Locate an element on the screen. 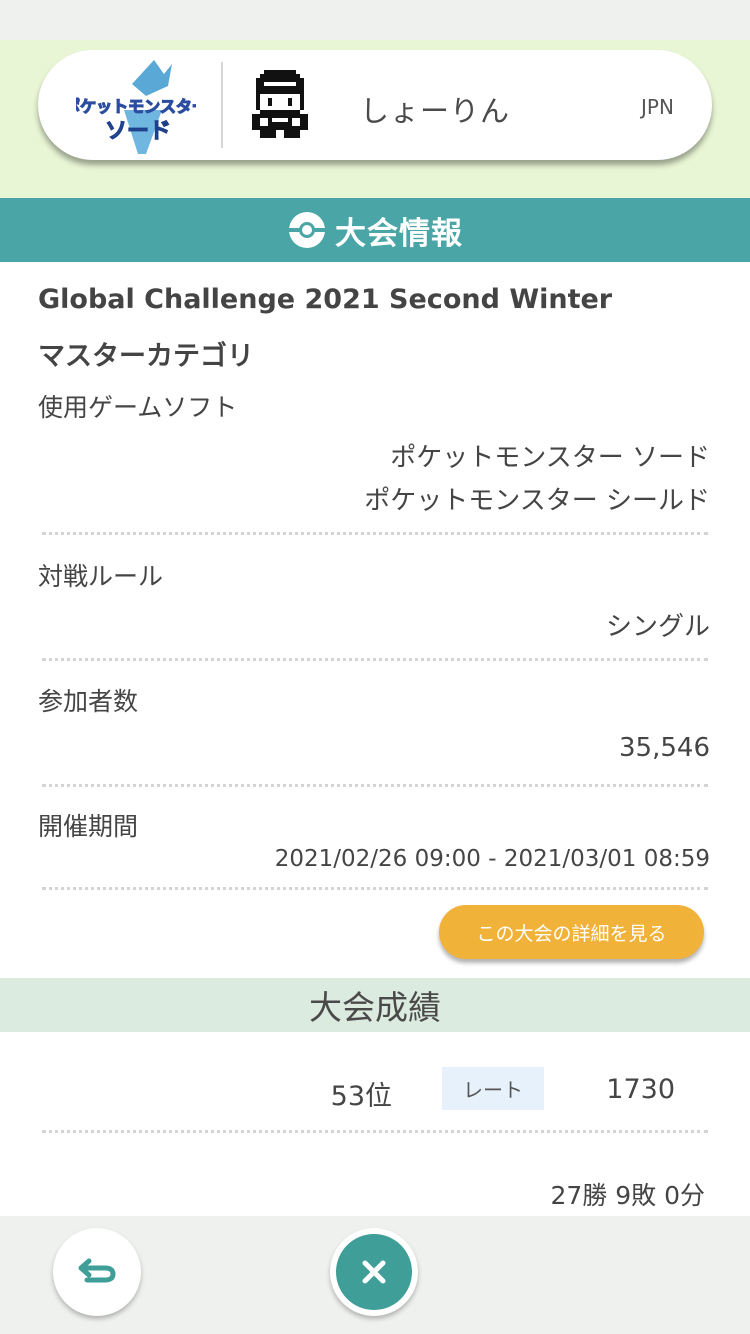 This screenshot has height=1334, width=750. close-button-circle is located at coordinates (374, 1272).